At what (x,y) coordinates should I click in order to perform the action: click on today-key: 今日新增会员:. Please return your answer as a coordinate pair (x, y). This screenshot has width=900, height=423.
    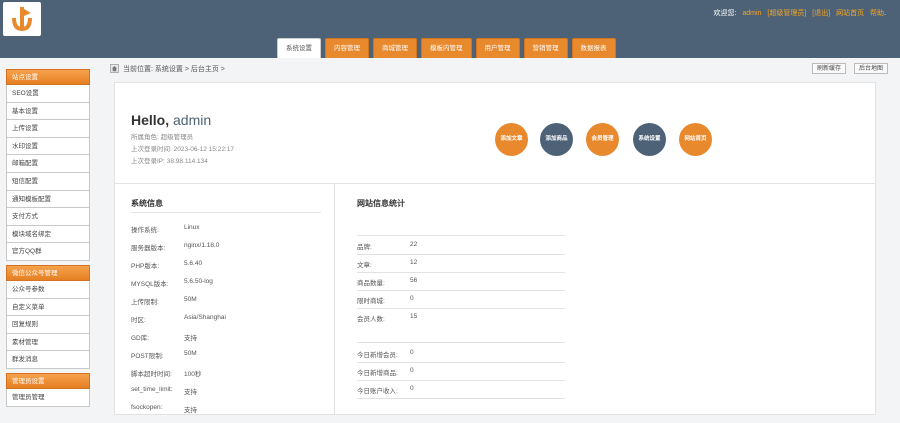
    Looking at the image, I should click on (377, 355).